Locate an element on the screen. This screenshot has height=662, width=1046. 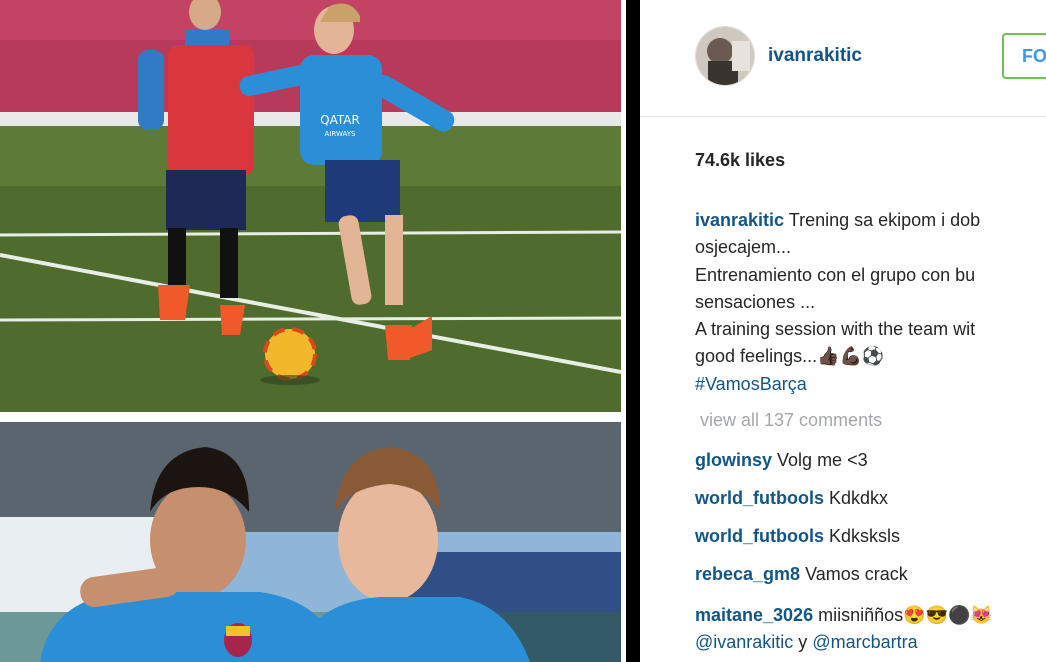
caption-line-1: ivanrakitic Trening sa ekipom i dob is located at coordinates (870, 220).